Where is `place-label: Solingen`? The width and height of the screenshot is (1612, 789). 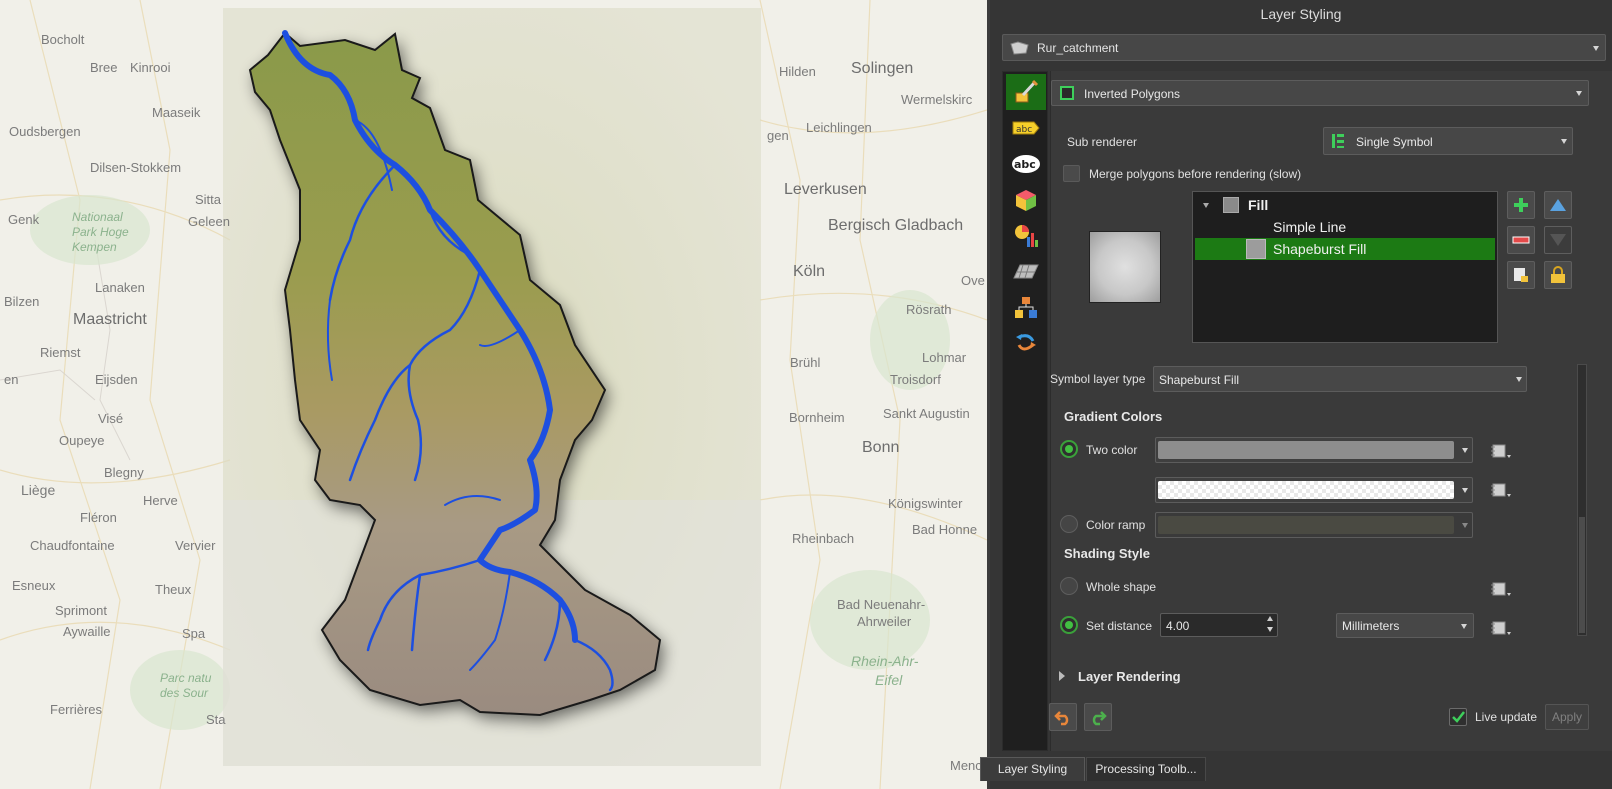 place-label: Solingen is located at coordinates (882, 68).